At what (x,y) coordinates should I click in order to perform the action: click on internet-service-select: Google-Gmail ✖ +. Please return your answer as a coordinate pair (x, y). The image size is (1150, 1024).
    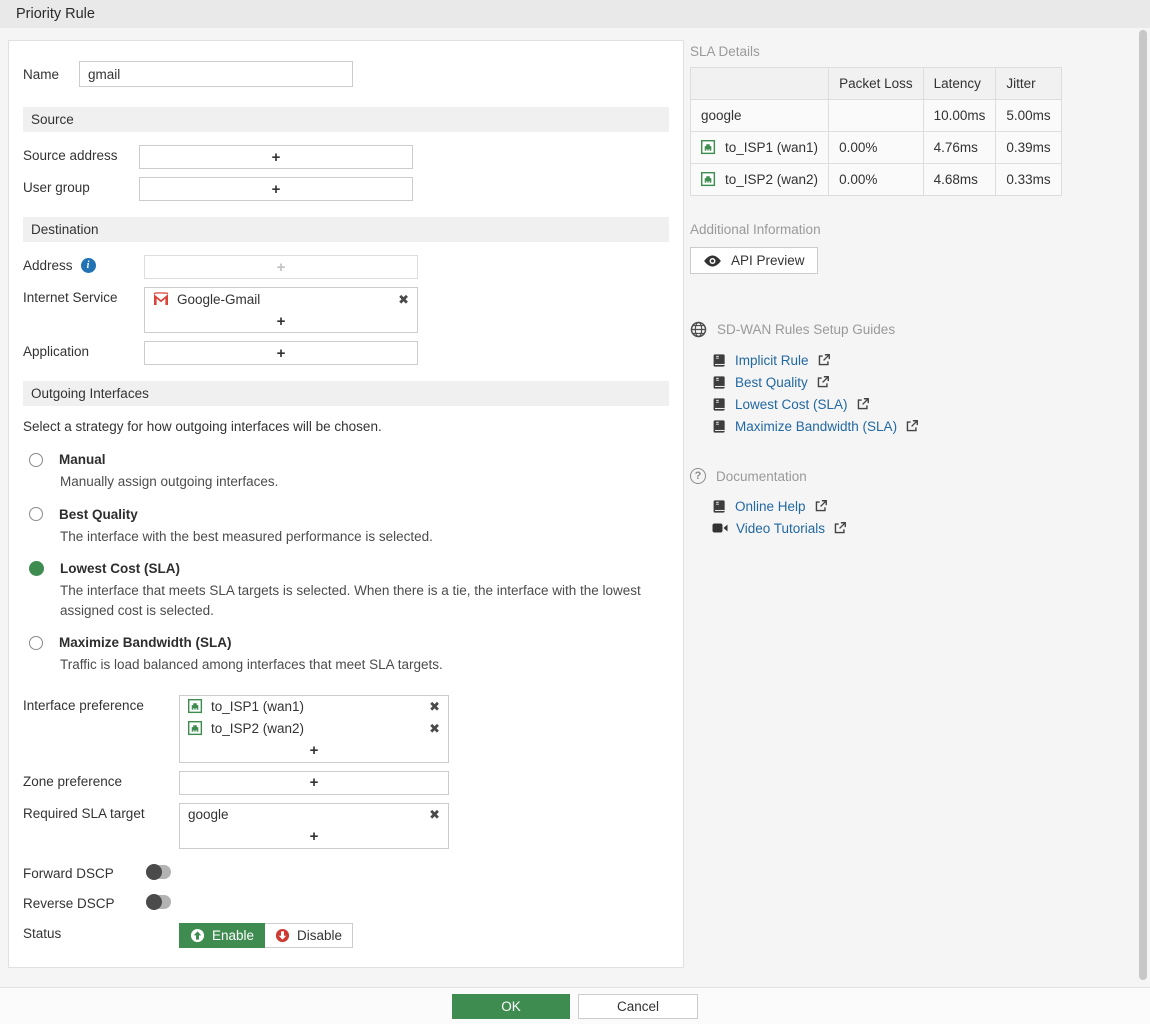
    Looking at the image, I should click on (281, 310).